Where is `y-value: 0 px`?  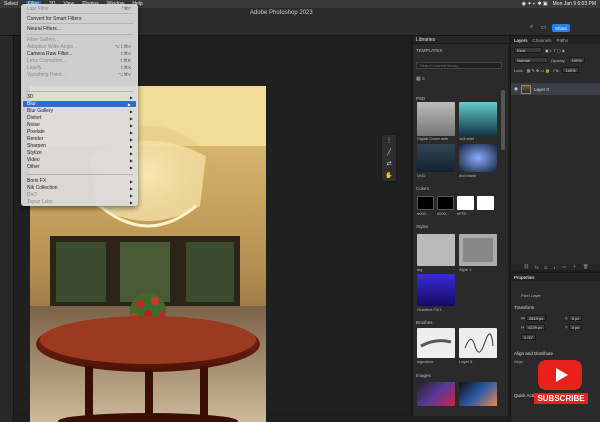
y-value: 0 px is located at coordinates (575, 327).